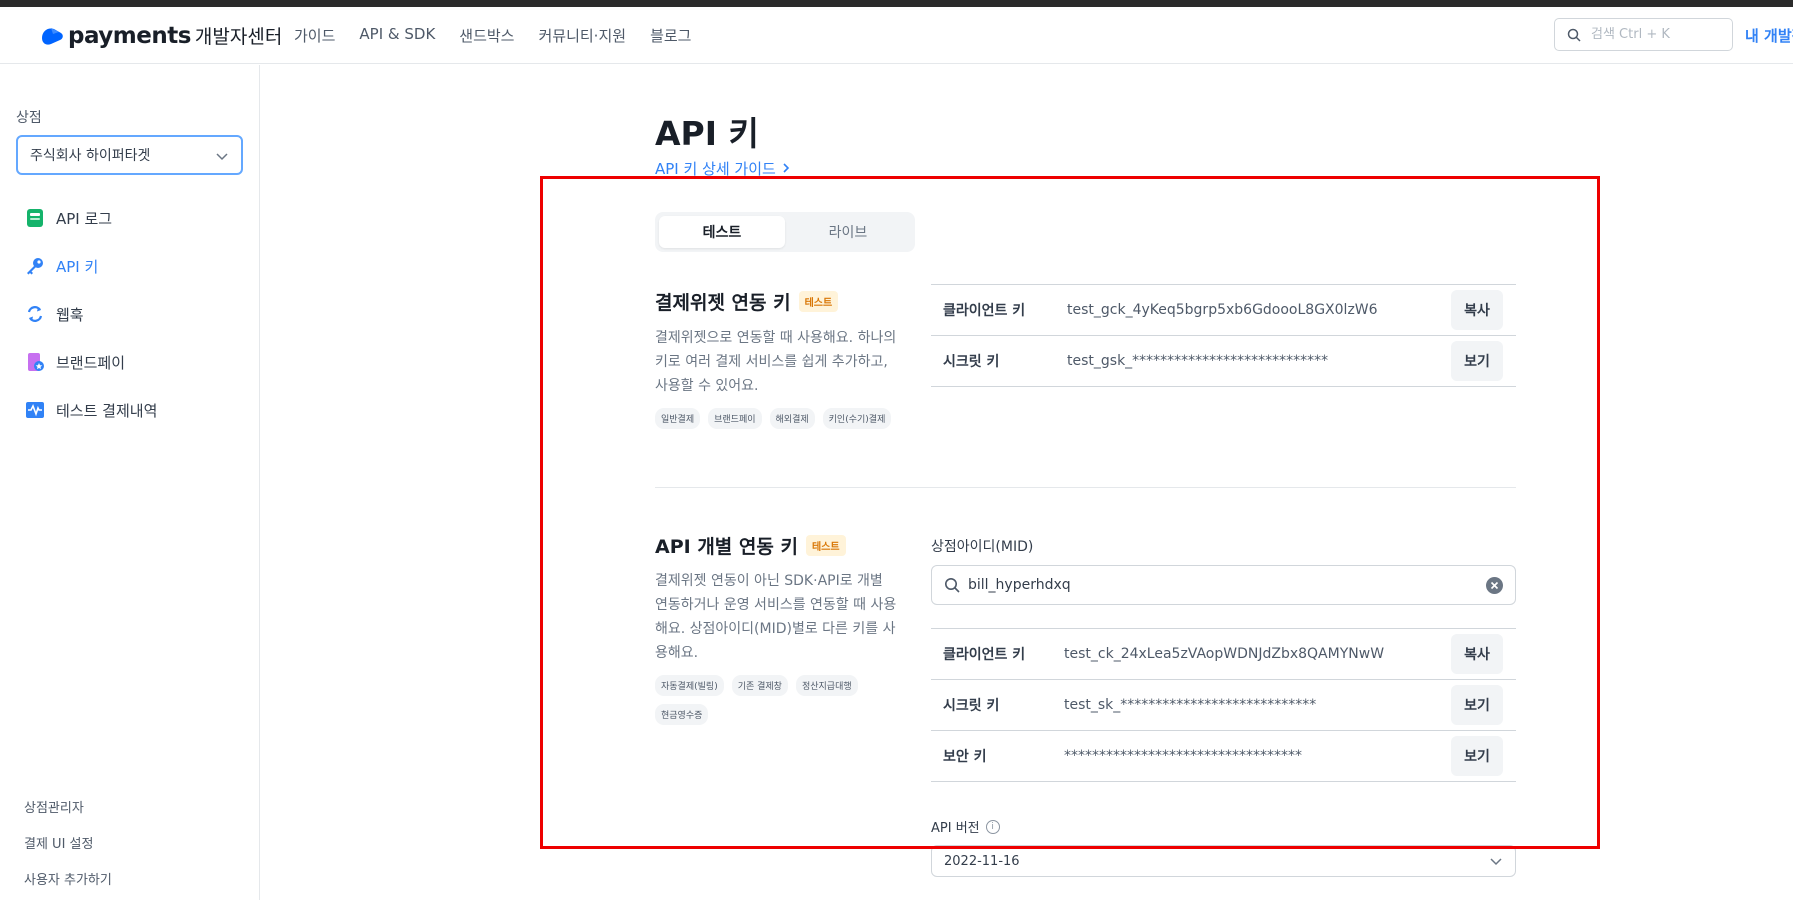 This screenshot has height=900, width=1793. What do you see at coordinates (826, 685) in the screenshot?
I see `tag: 정산지급대행` at bounding box center [826, 685].